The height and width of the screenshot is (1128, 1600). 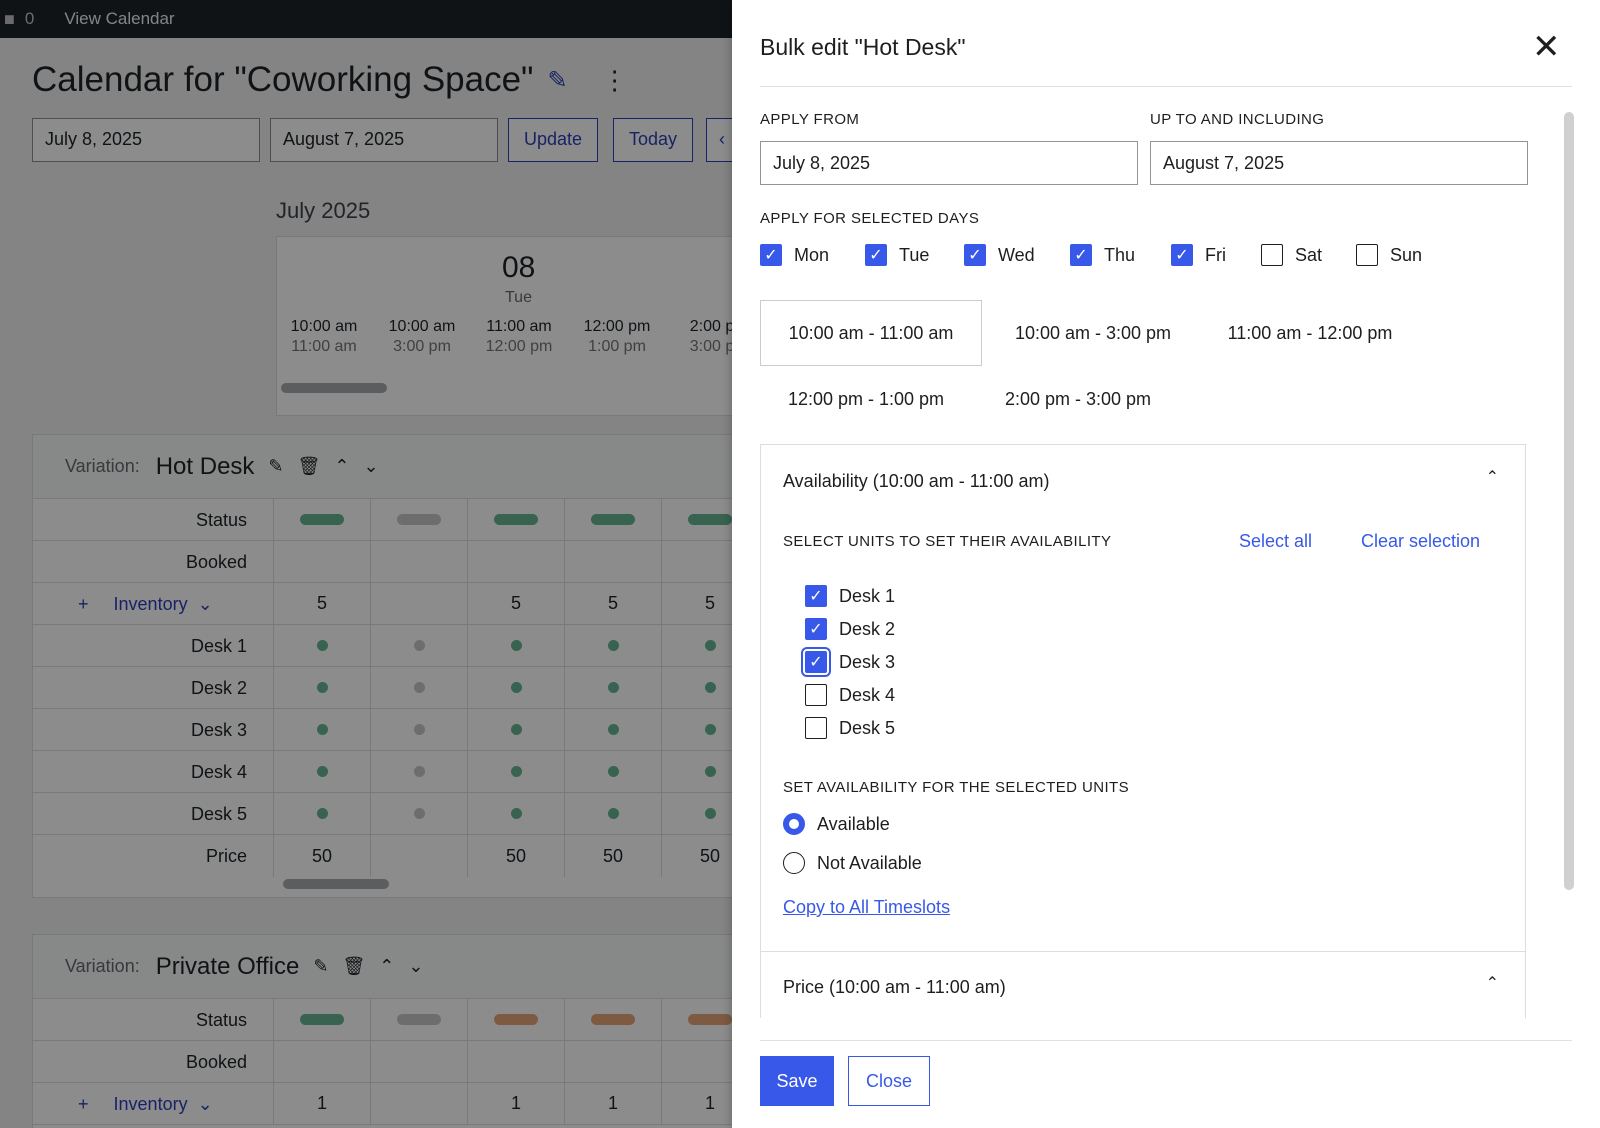 What do you see at coordinates (336, 884) in the screenshot?
I see `horizontal-scrollbar` at bounding box center [336, 884].